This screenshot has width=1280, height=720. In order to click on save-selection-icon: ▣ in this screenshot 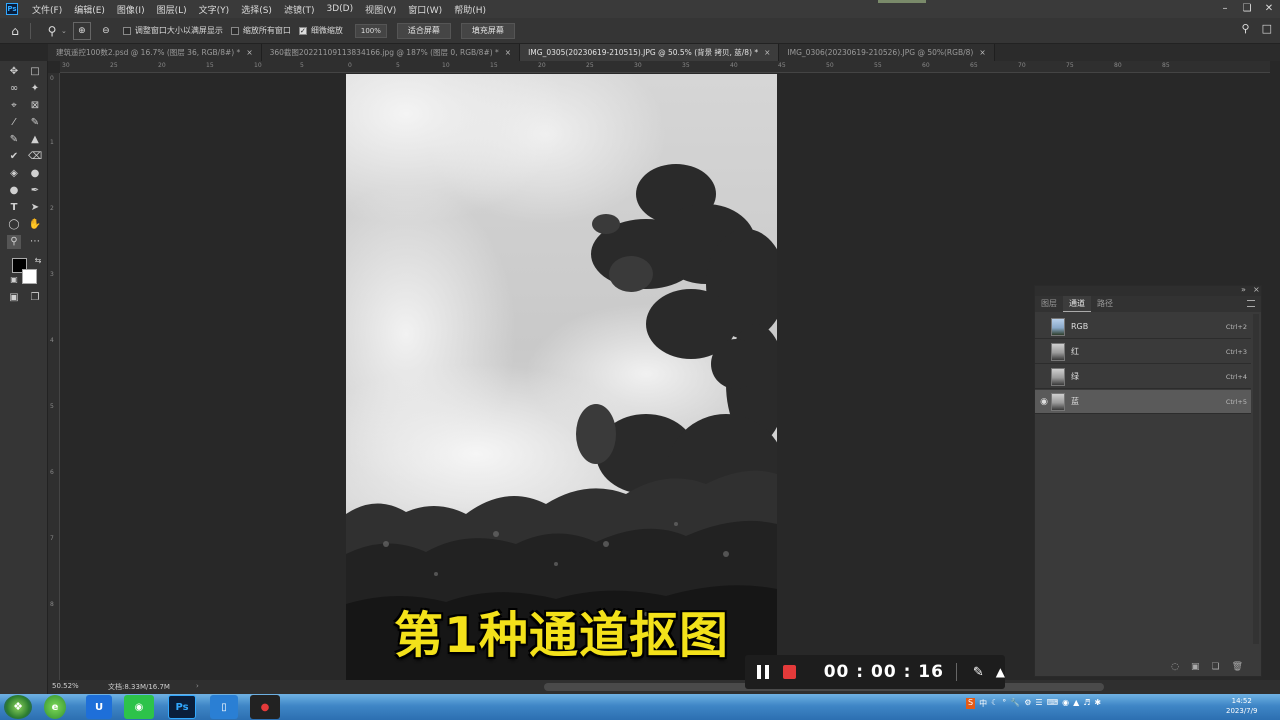, I will do `click(1195, 667)`.